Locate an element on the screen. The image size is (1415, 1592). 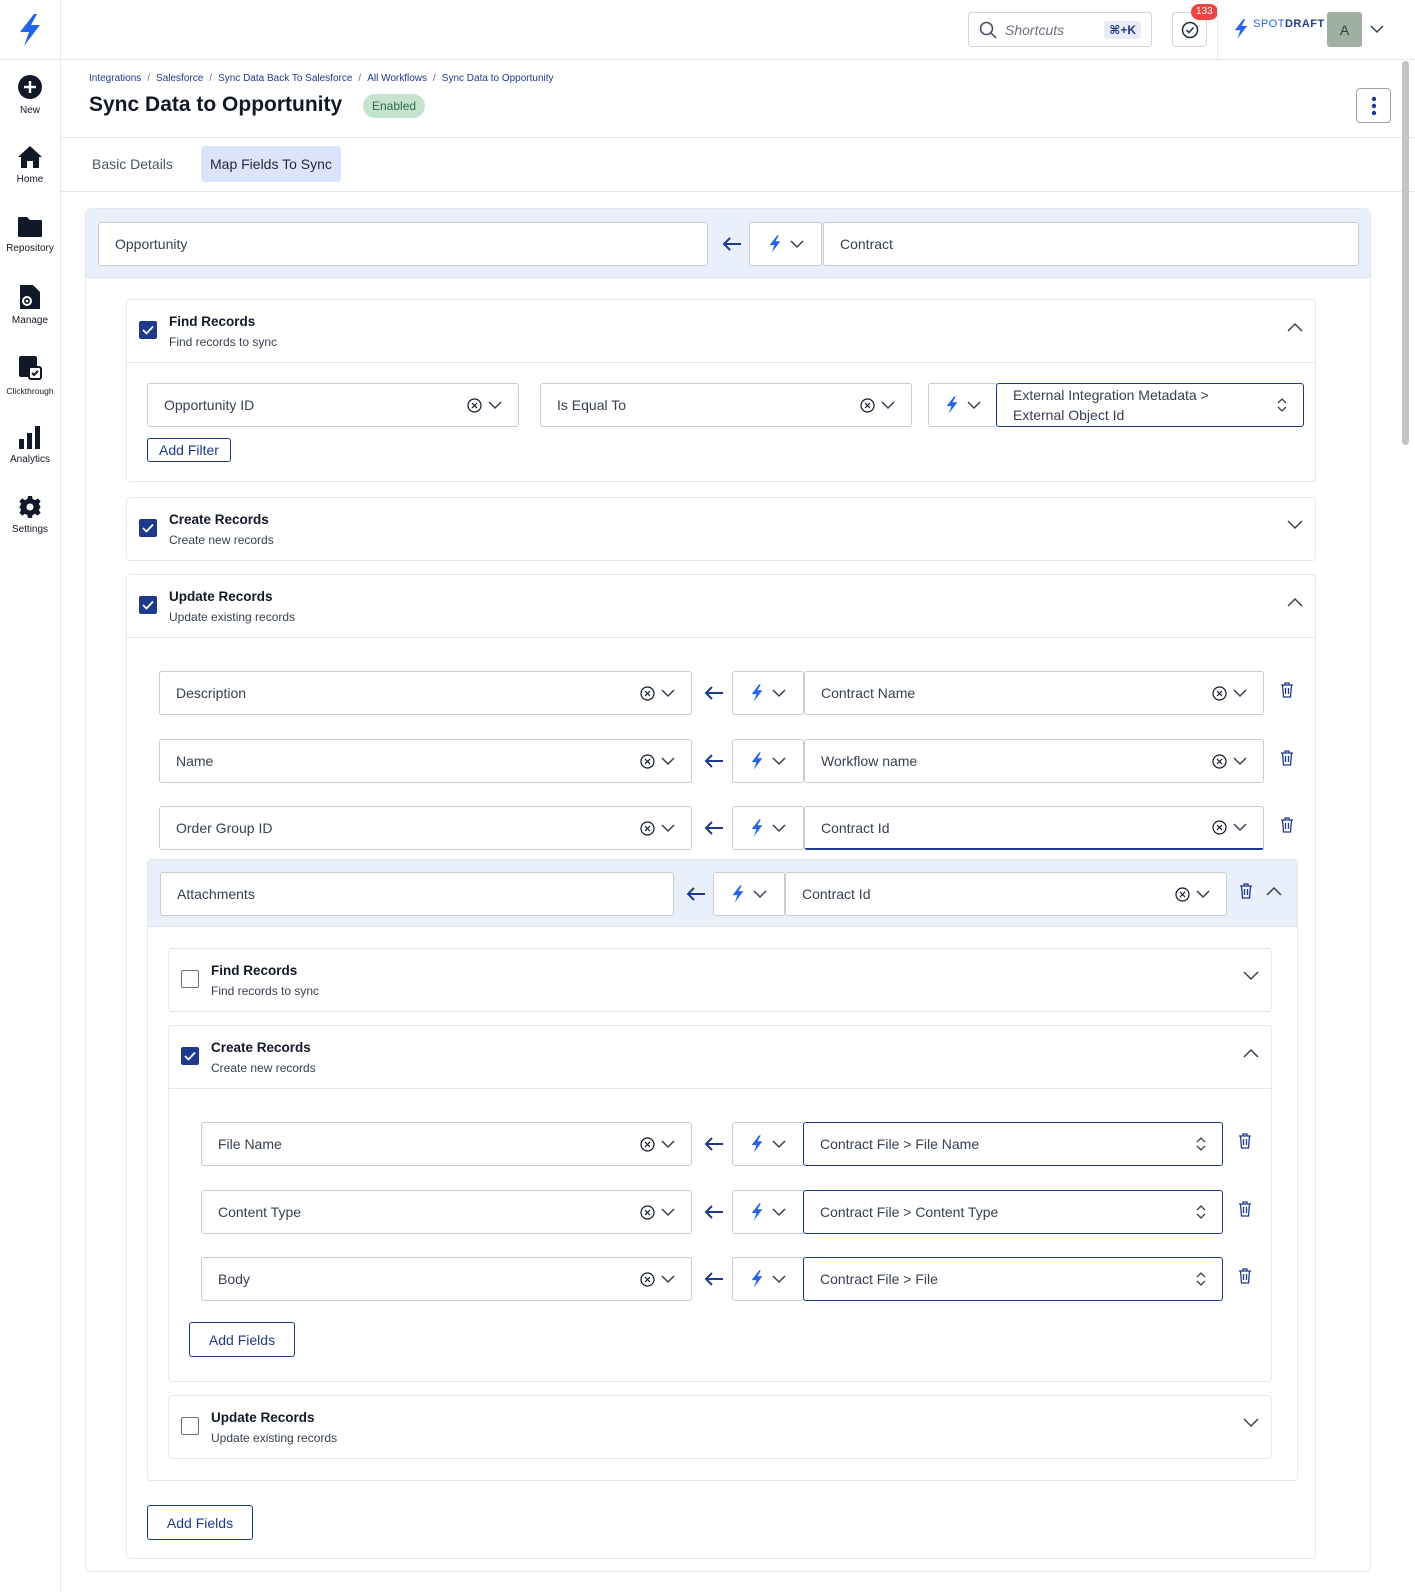
target-object-field: Opportunity is located at coordinates (403, 244).